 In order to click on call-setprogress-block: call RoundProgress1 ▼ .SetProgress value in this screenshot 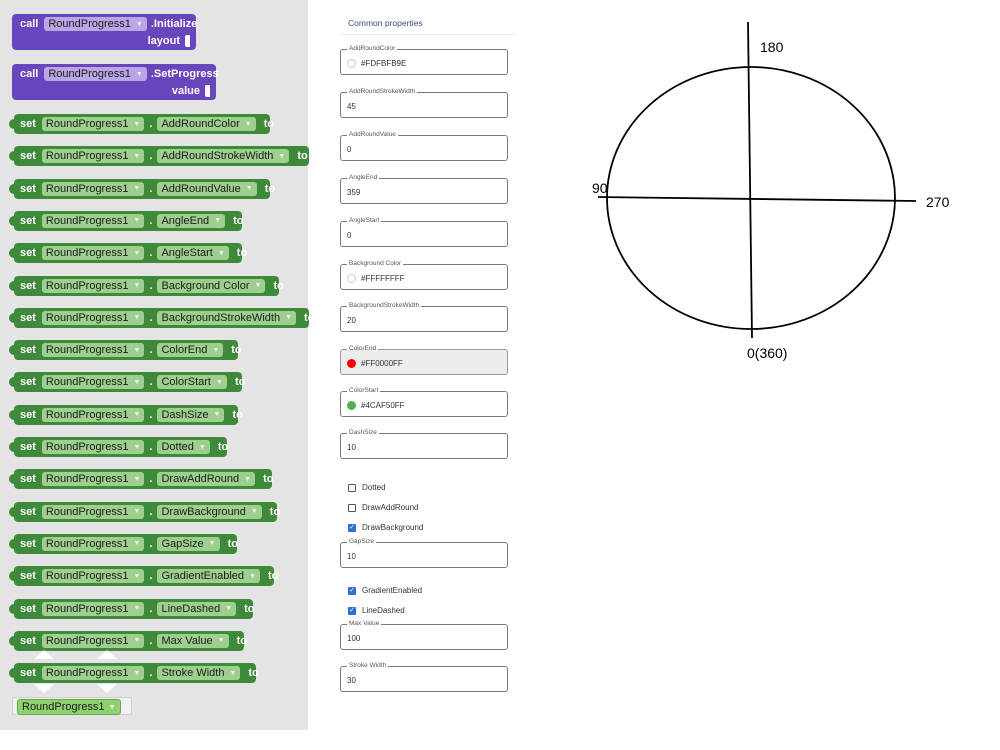, I will do `click(115, 82)`.